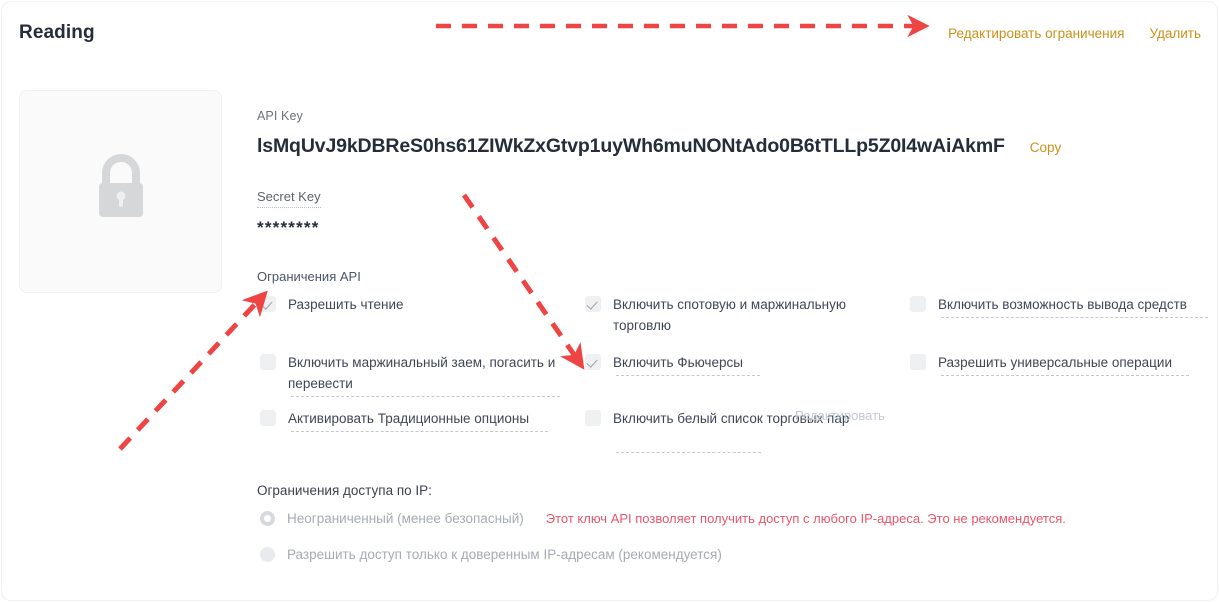  Describe the element at coordinates (1062, 304) in the screenshot. I see `permission-label: Включить возможность вывода средств` at that location.